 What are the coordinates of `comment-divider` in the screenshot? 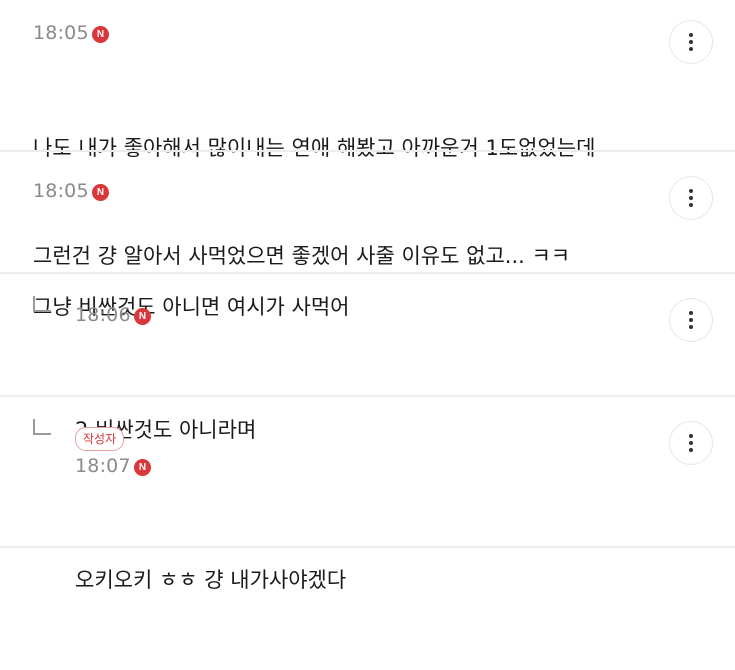 It's located at (367, 547).